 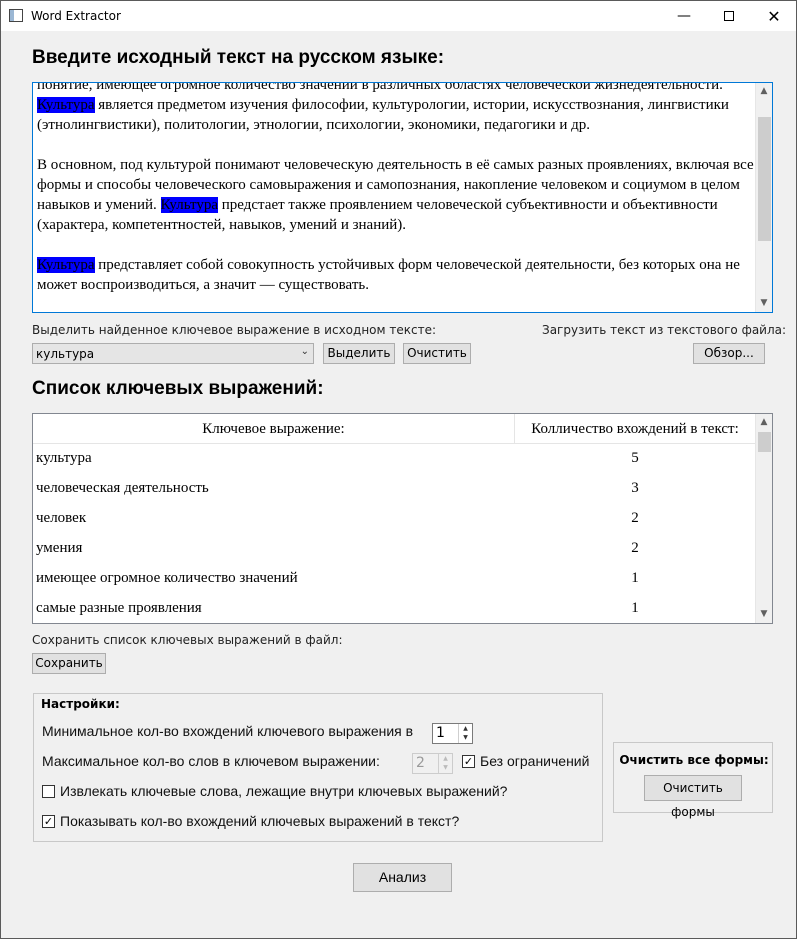 I want to click on keyword-select: культура ⌄, so click(x=173, y=353).